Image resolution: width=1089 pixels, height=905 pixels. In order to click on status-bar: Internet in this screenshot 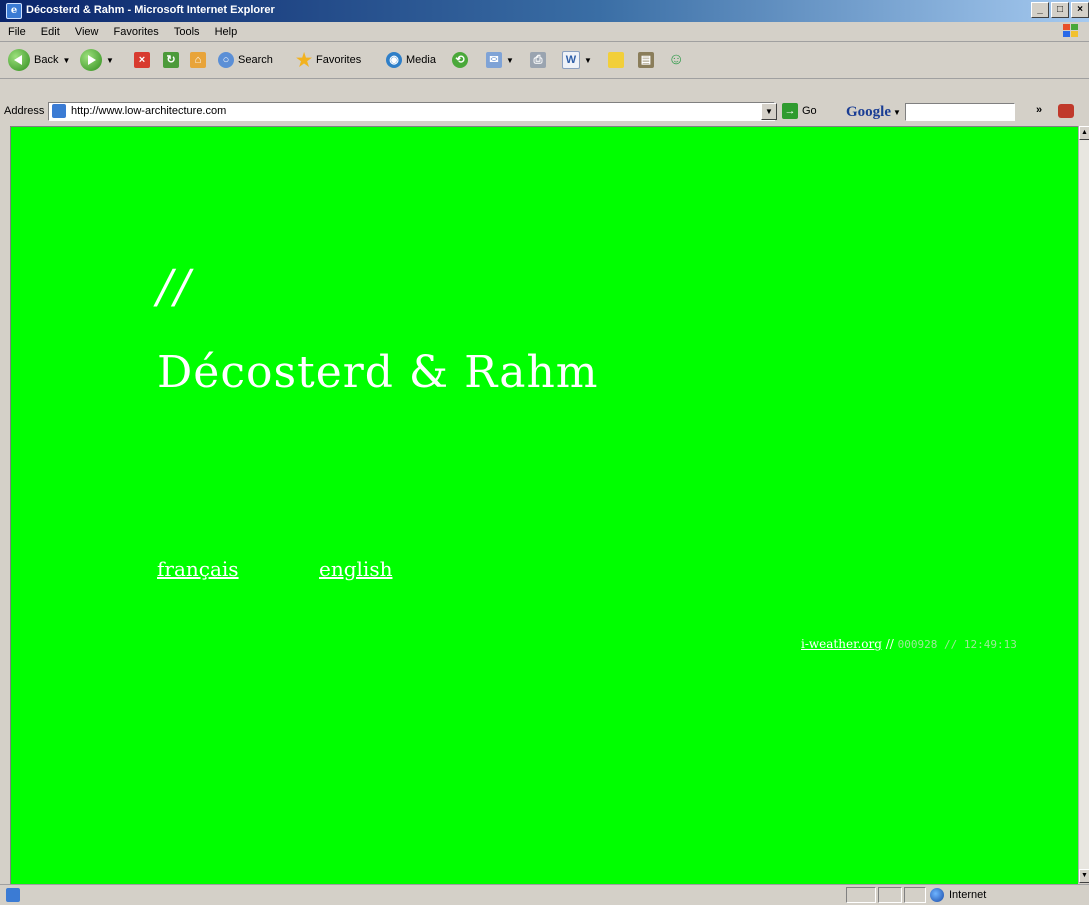, I will do `click(544, 894)`.